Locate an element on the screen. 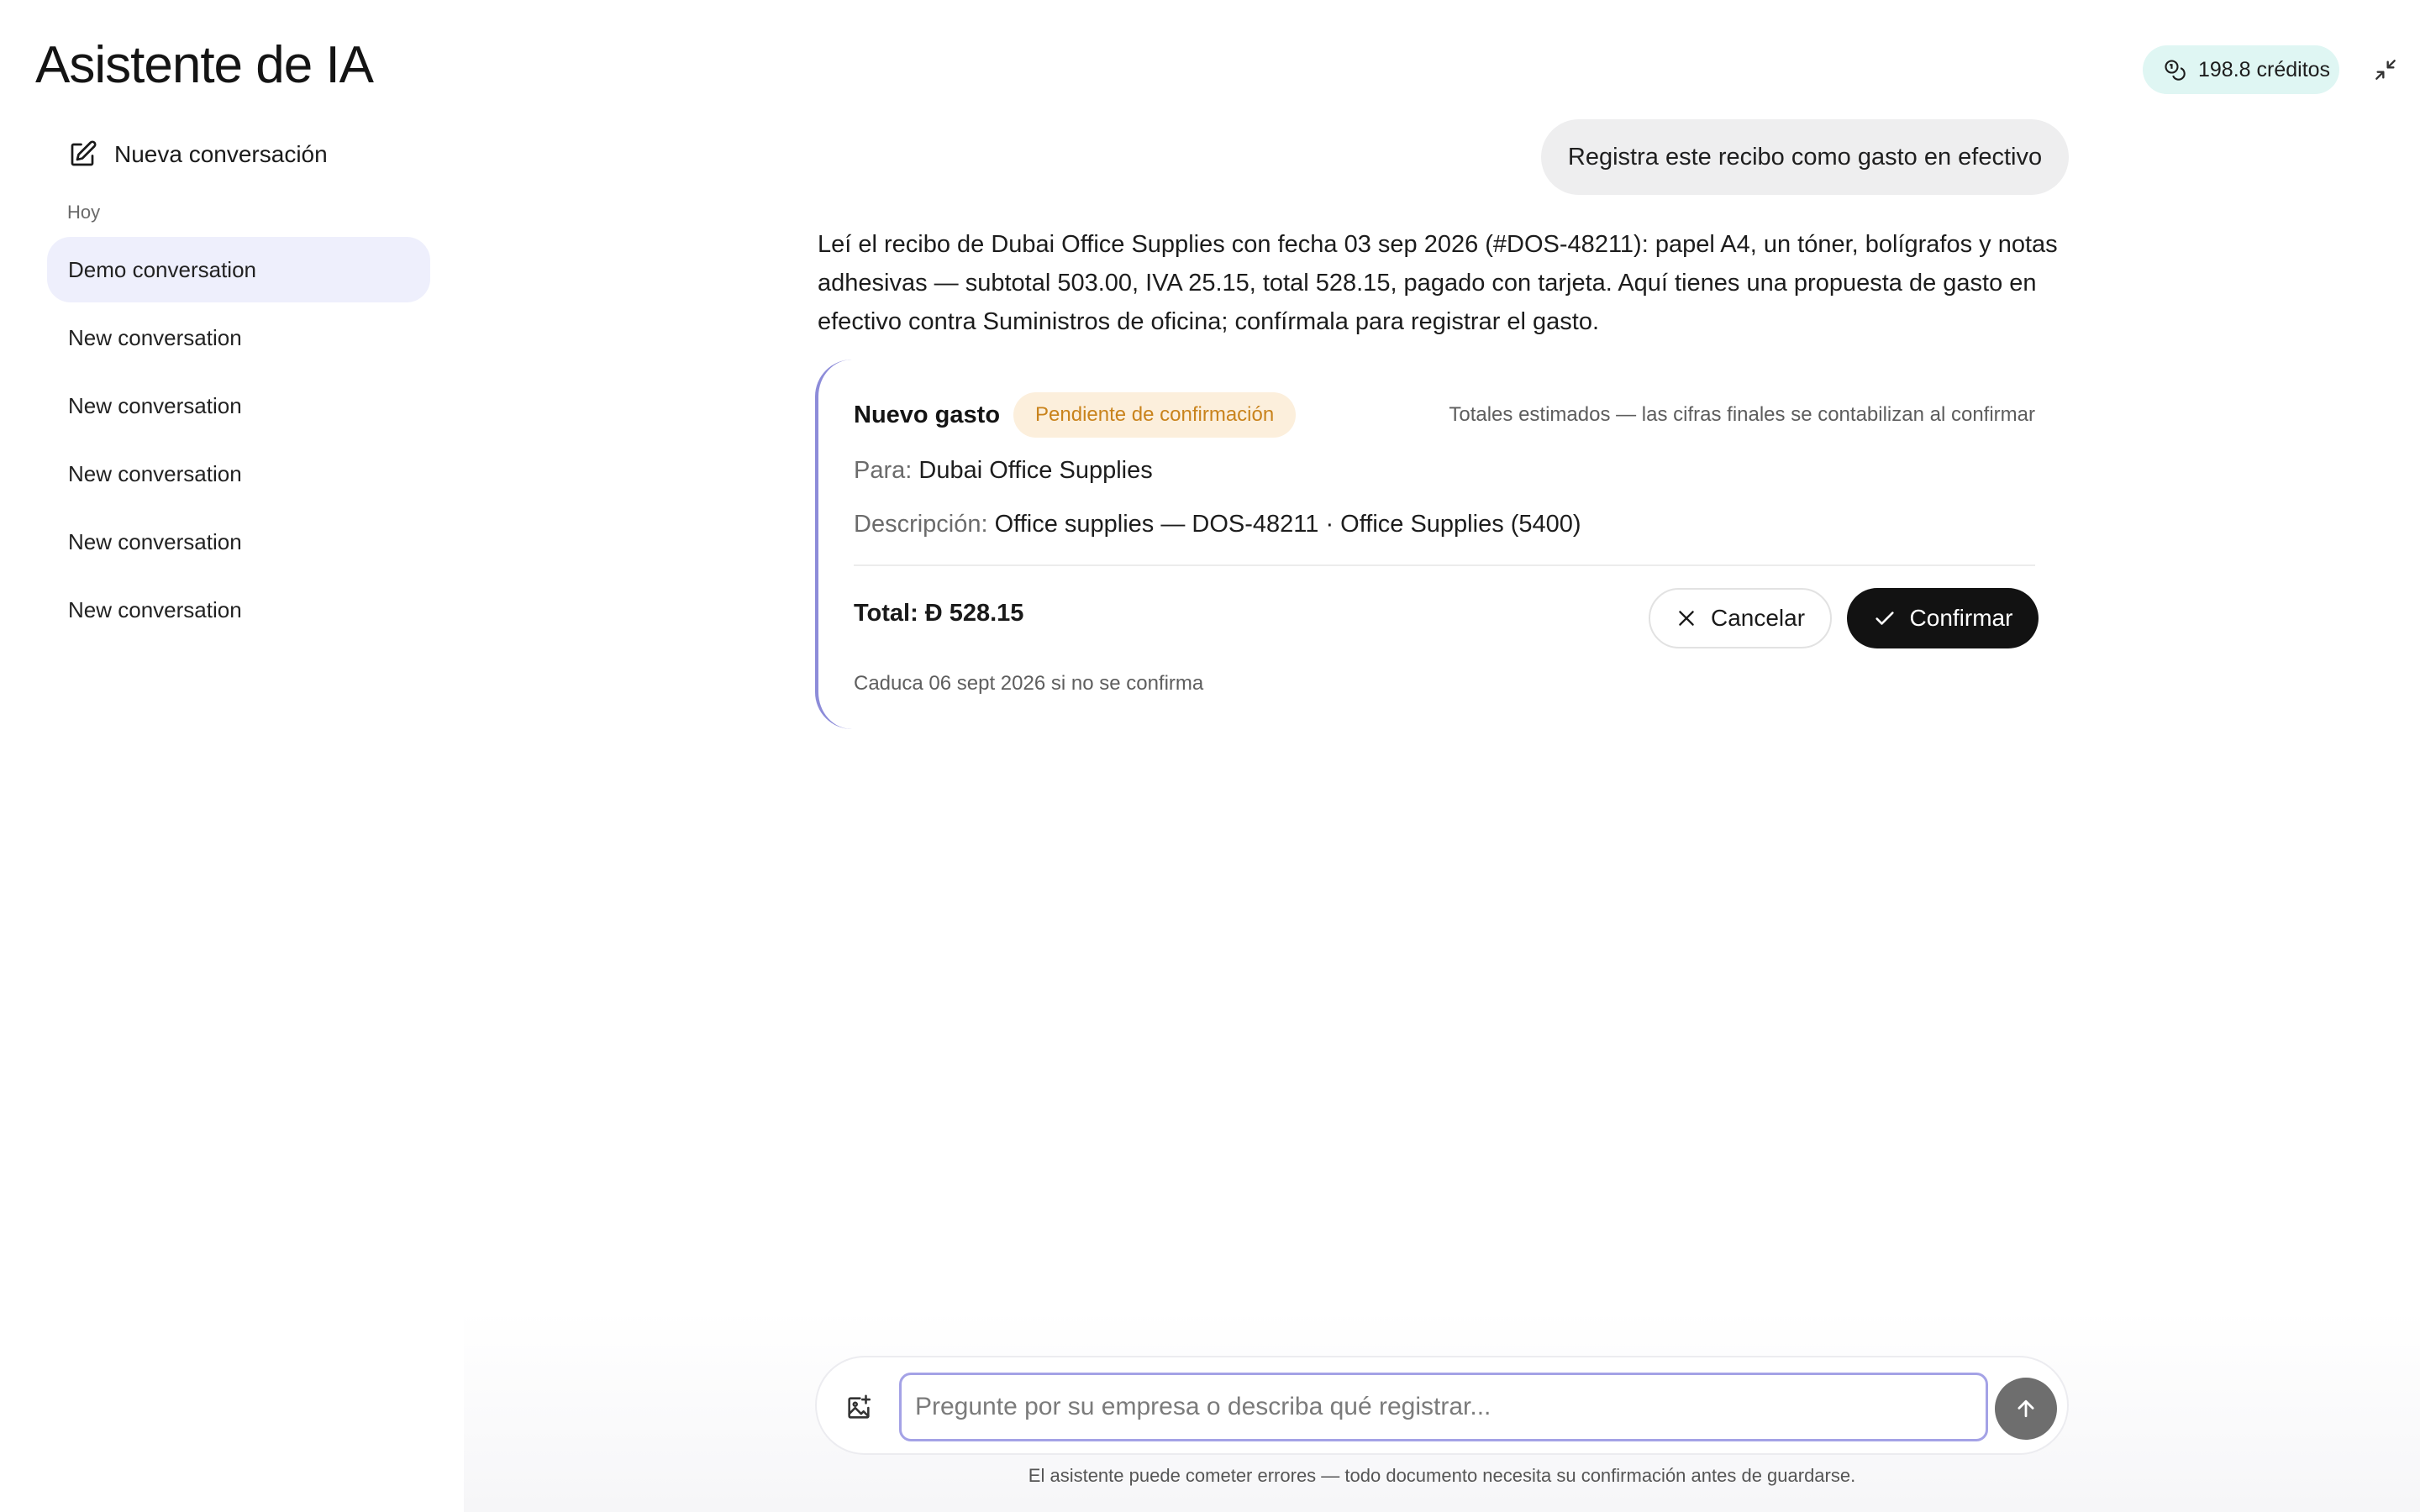 The image size is (2420, 1512). arrow-up-icon is located at coordinates (2026, 1408).